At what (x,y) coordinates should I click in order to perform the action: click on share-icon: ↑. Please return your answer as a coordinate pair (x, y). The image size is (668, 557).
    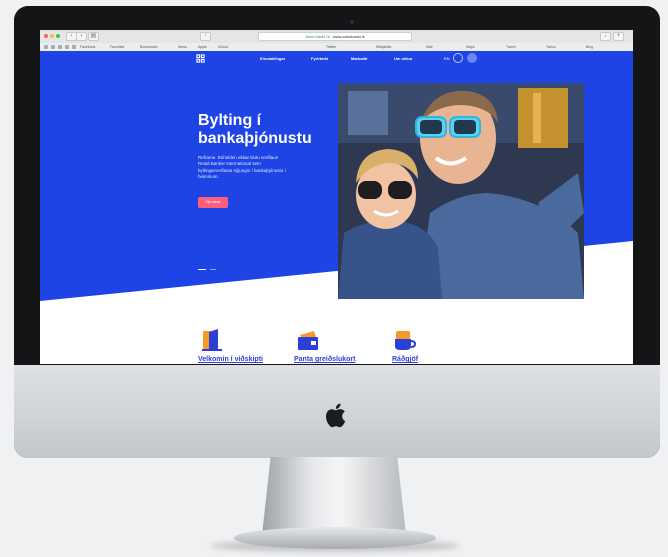
    Looking at the image, I should click on (205, 36).